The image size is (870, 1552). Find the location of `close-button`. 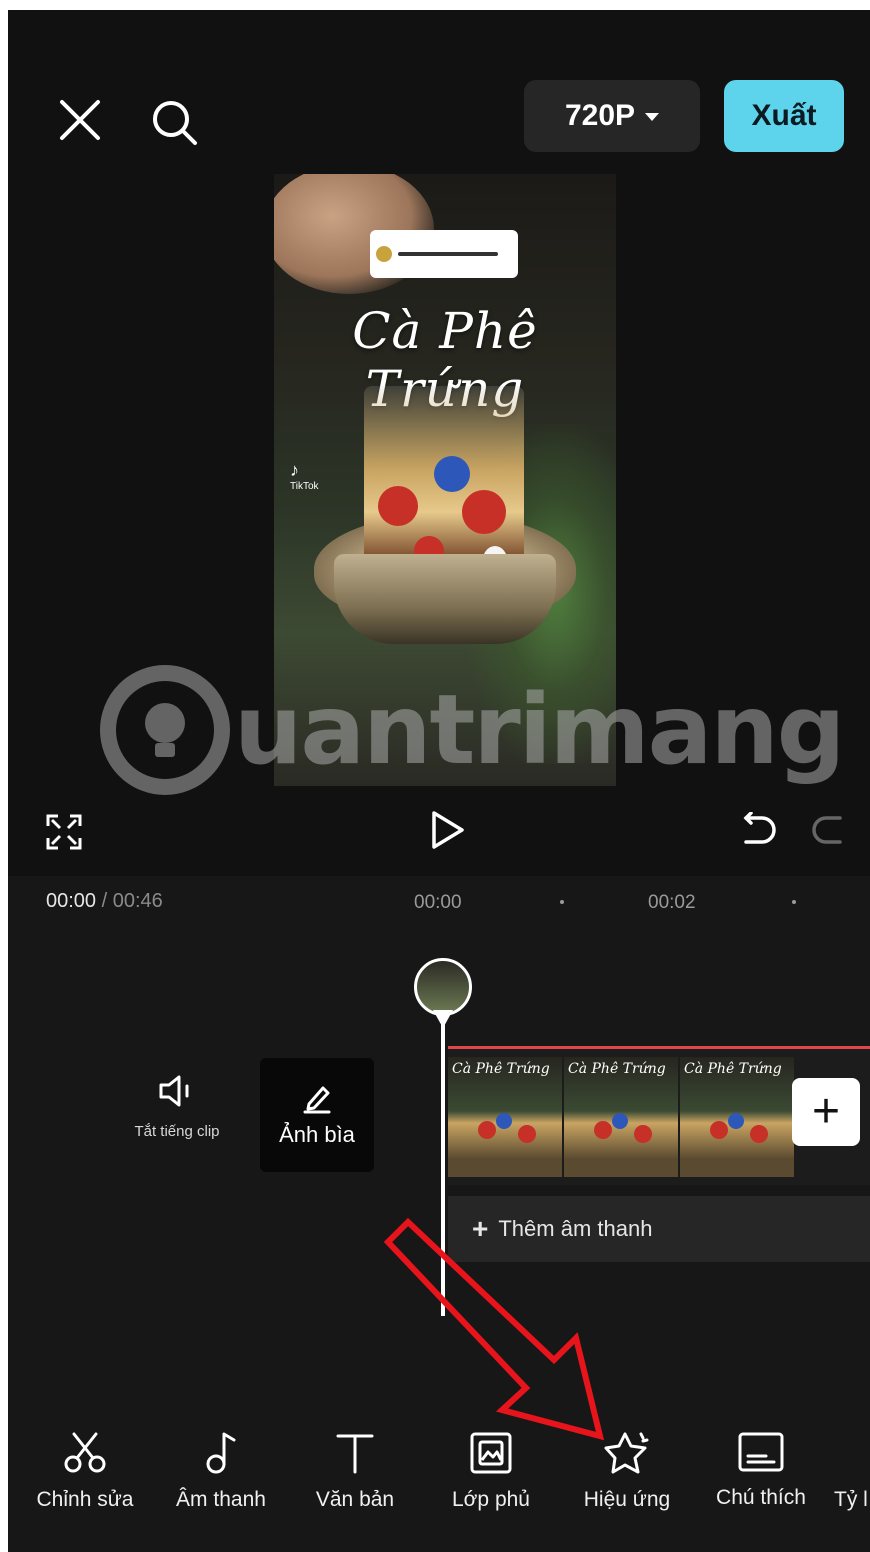

close-button is located at coordinates (80, 120).